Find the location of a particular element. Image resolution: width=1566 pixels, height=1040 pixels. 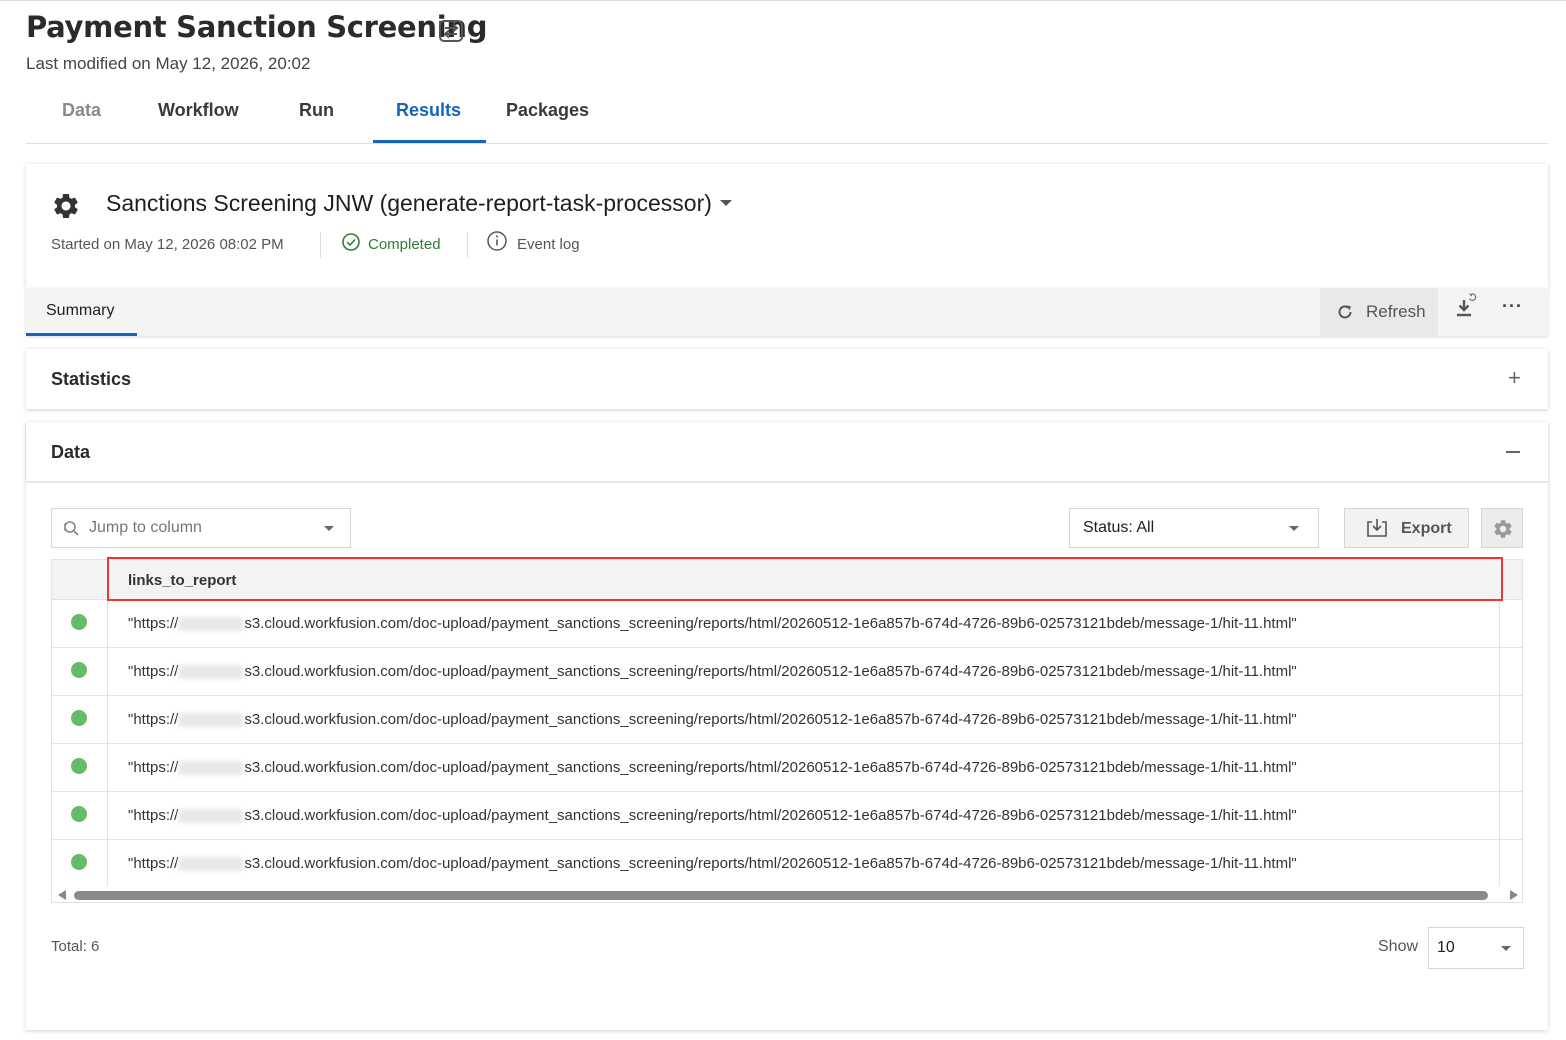

run-dropdown-caret is located at coordinates (726, 203).